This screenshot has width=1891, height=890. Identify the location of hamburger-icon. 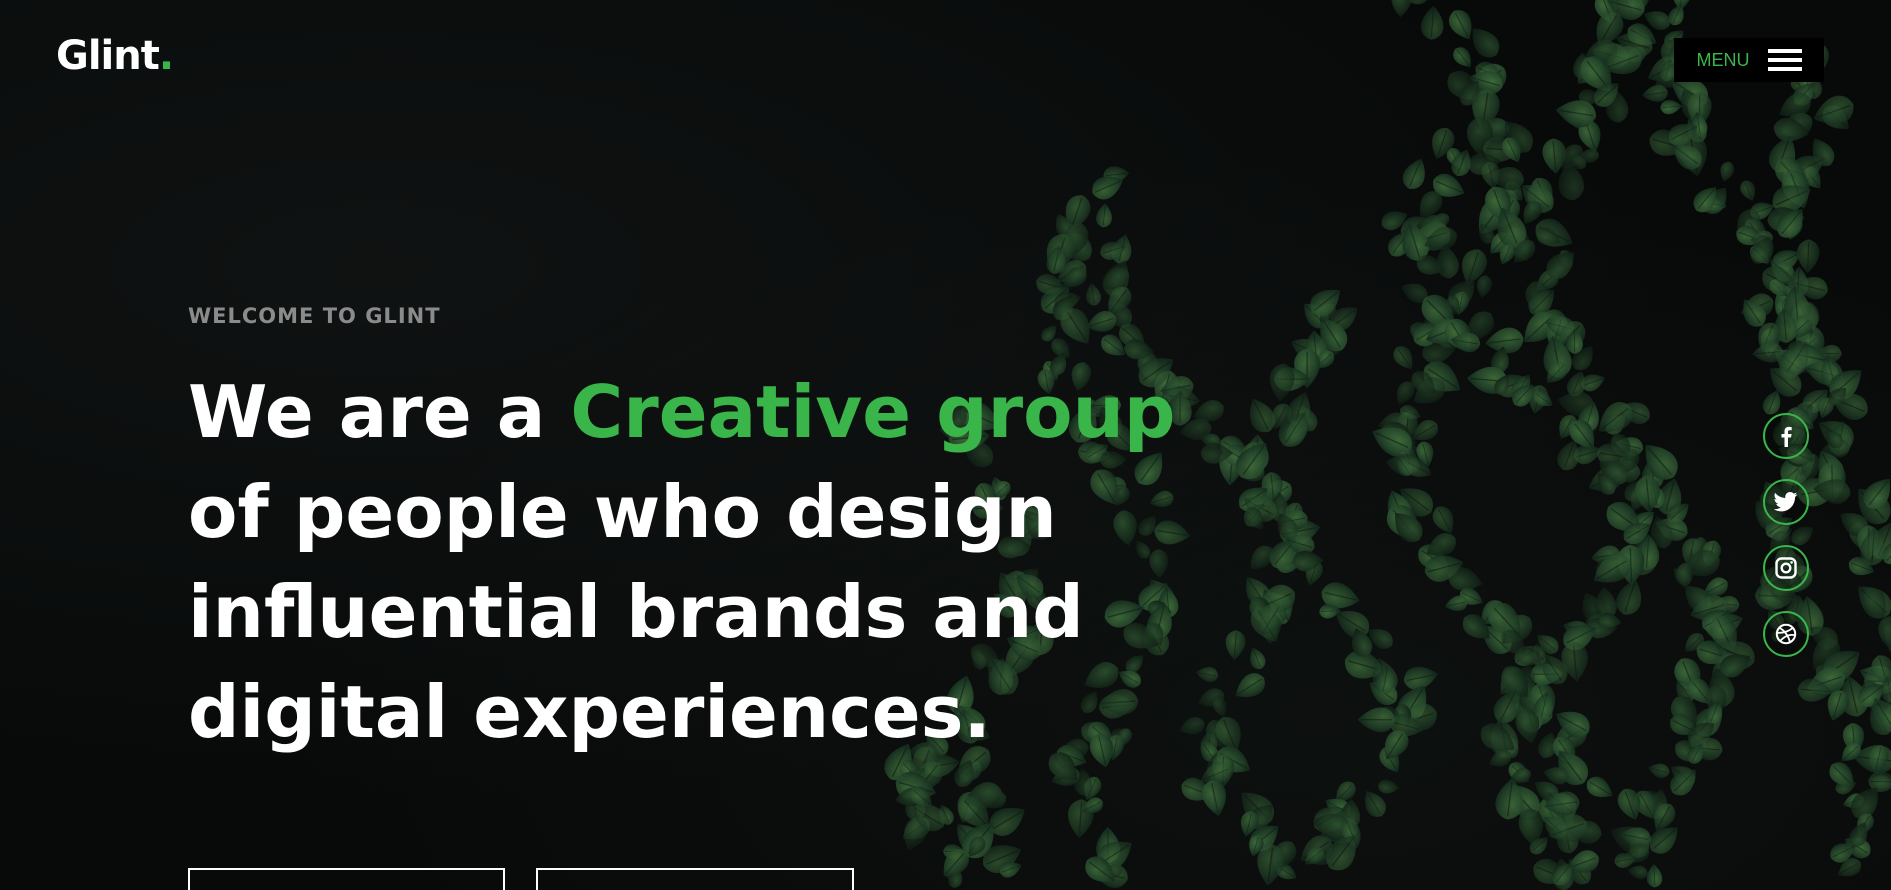
(1784, 60).